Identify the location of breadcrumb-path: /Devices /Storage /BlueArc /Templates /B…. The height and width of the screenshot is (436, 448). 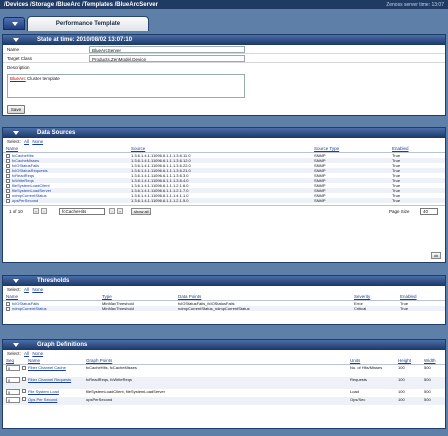
(81, 5).